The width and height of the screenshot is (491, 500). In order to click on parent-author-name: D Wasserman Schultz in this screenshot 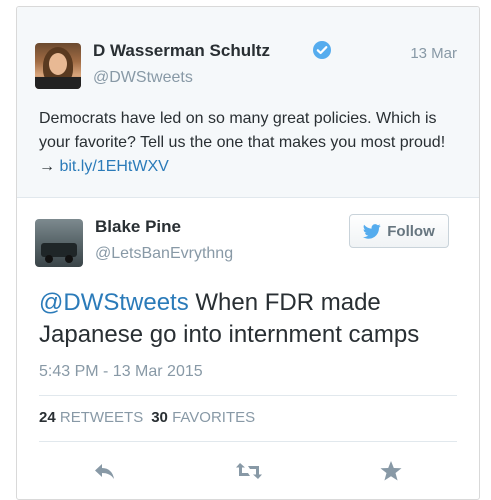, I will do `click(181, 51)`.